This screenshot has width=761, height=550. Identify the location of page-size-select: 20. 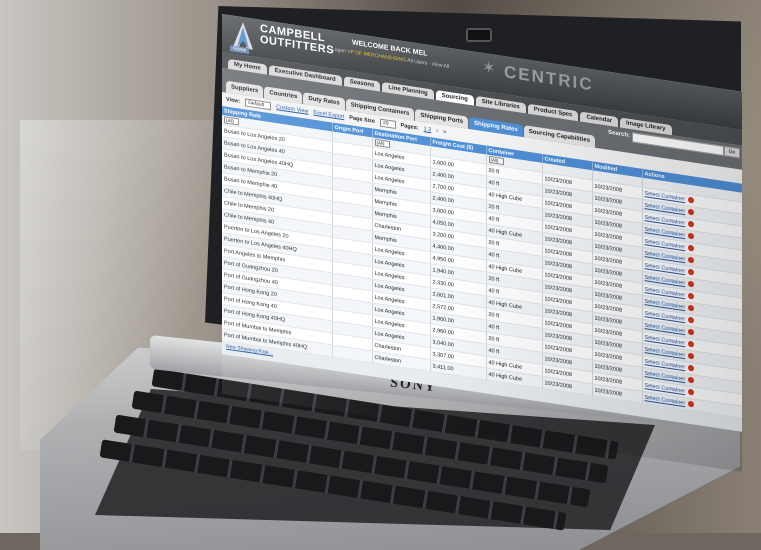
(387, 123).